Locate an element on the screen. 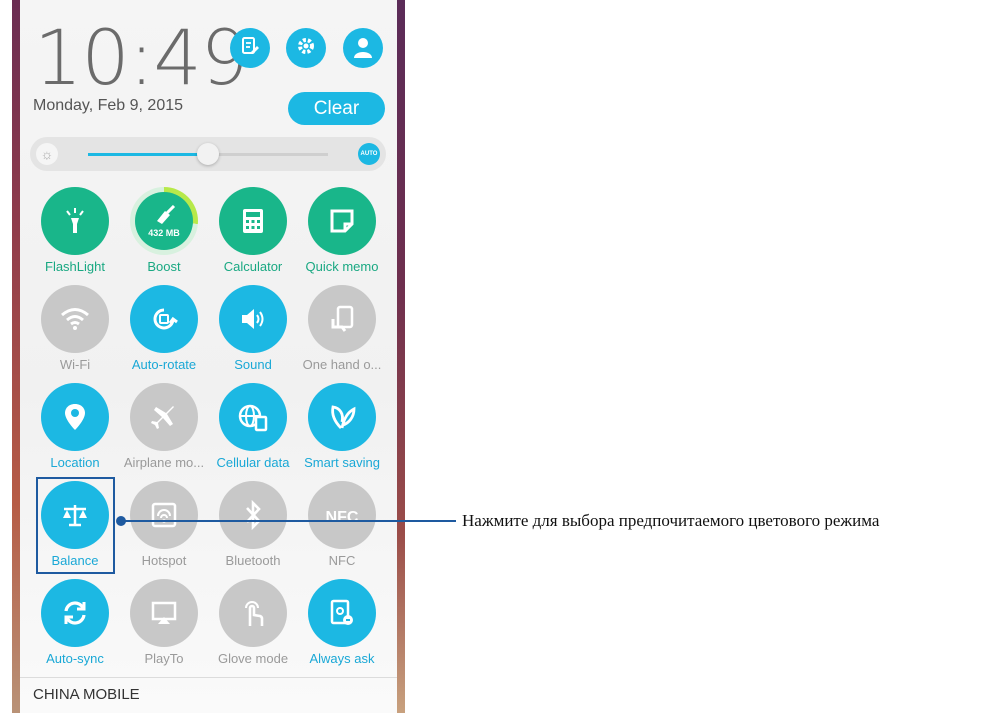 The height and width of the screenshot is (713, 987). brightness-control: ☼ AUTO is located at coordinates (208, 154).